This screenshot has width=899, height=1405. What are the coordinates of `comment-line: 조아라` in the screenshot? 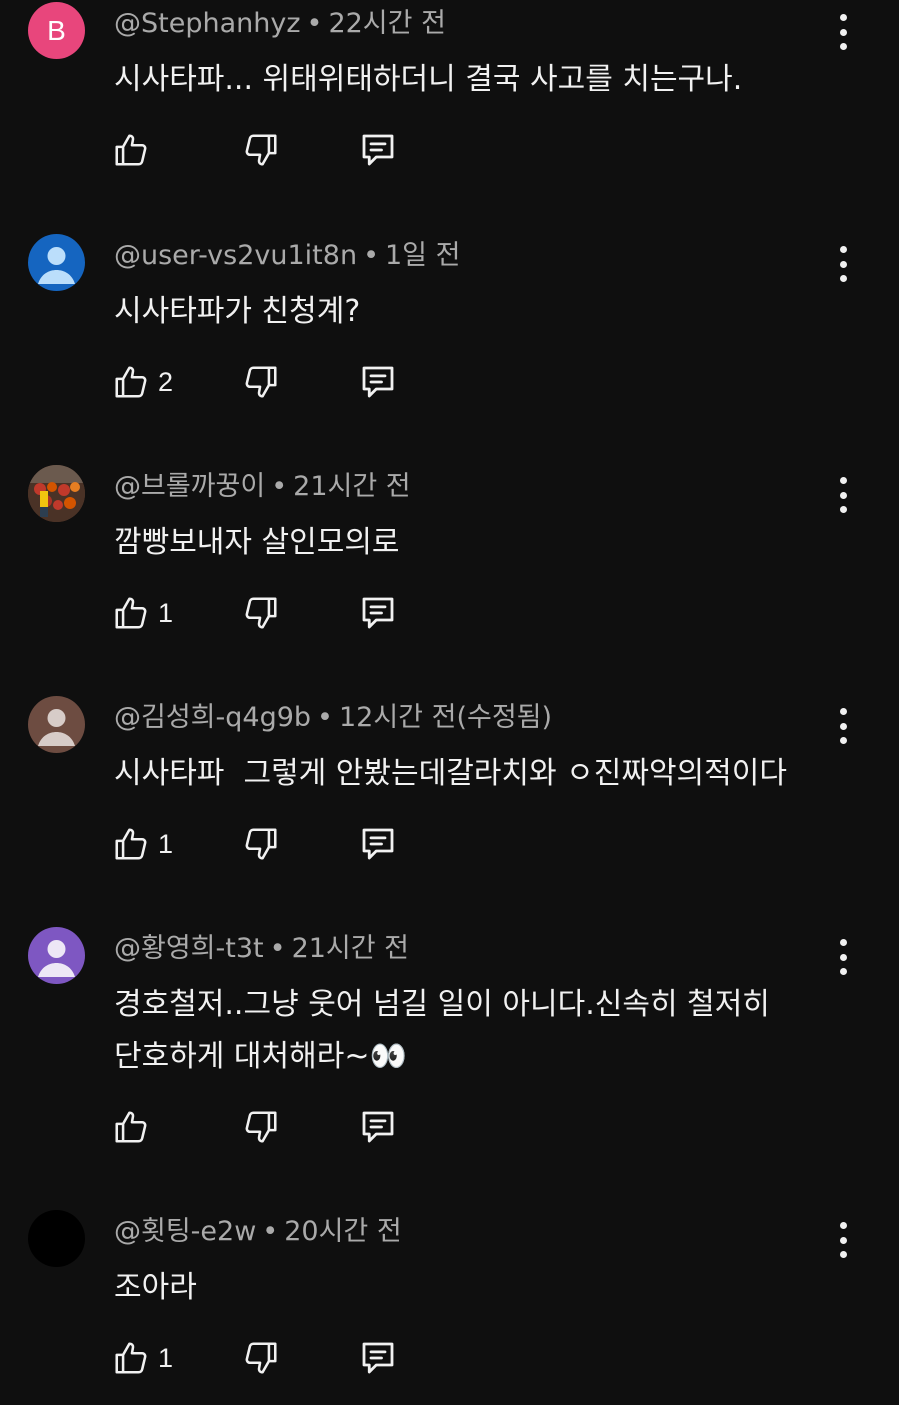 It's located at (155, 1287).